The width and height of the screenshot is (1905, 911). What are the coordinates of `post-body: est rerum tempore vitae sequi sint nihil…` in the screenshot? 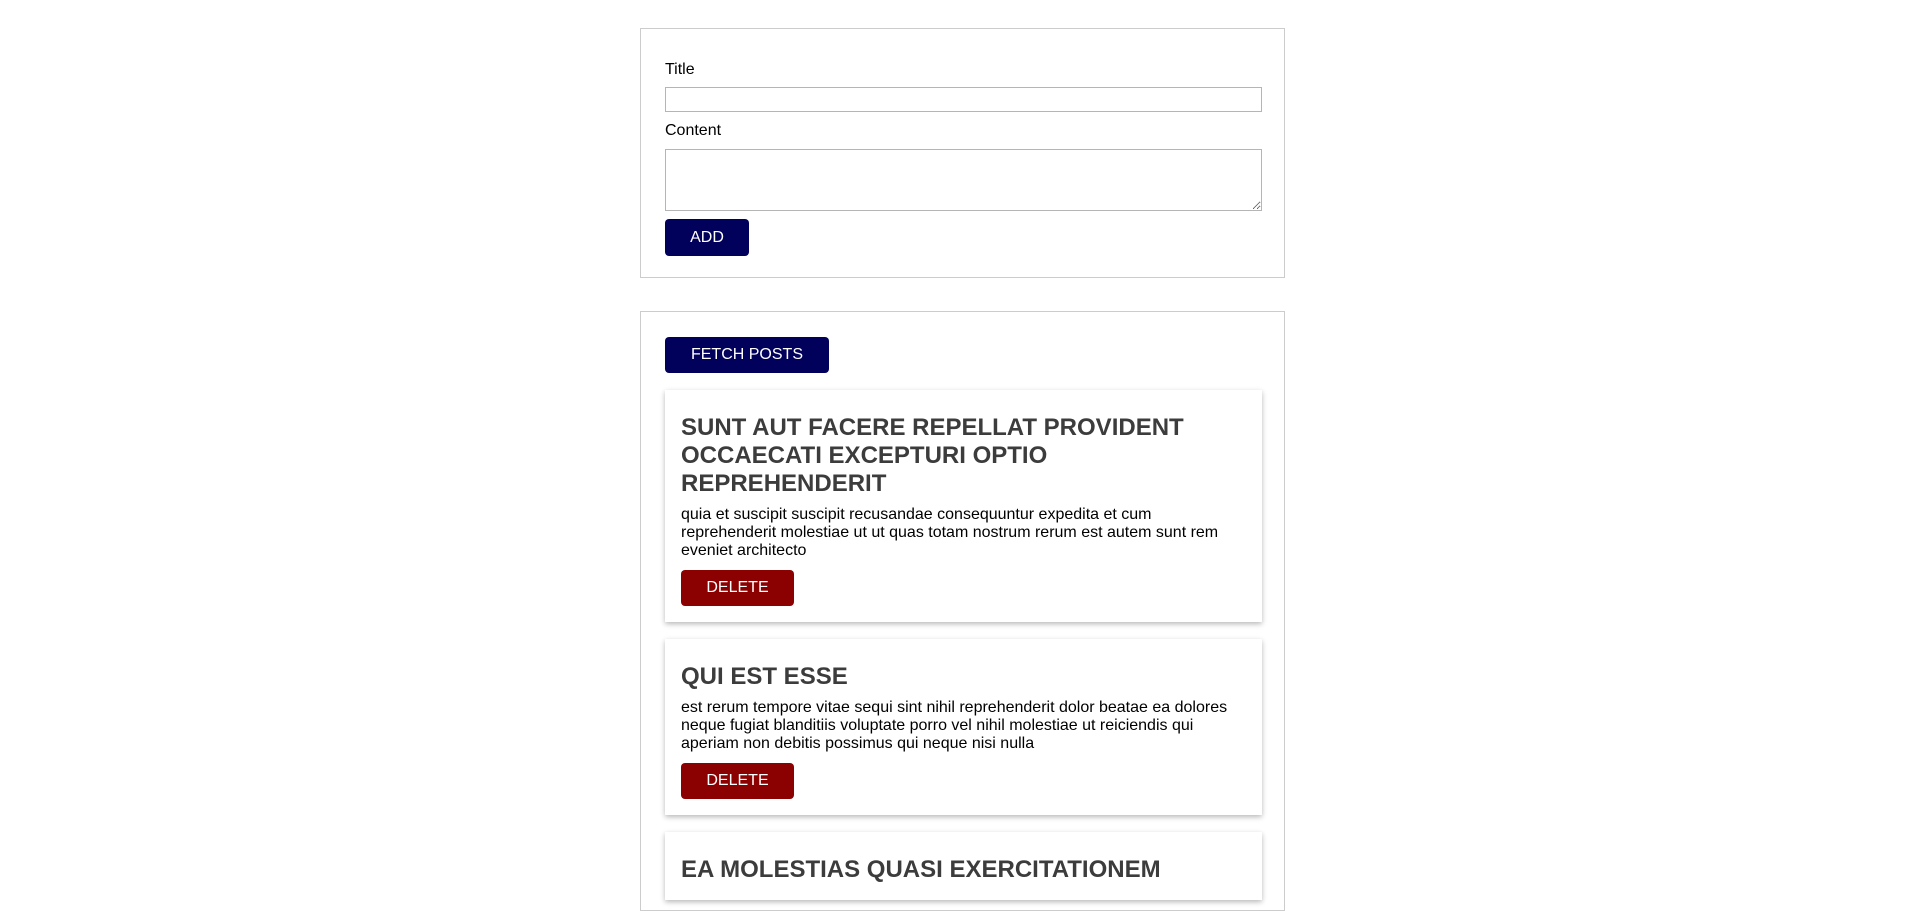 It's located at (954, 725).